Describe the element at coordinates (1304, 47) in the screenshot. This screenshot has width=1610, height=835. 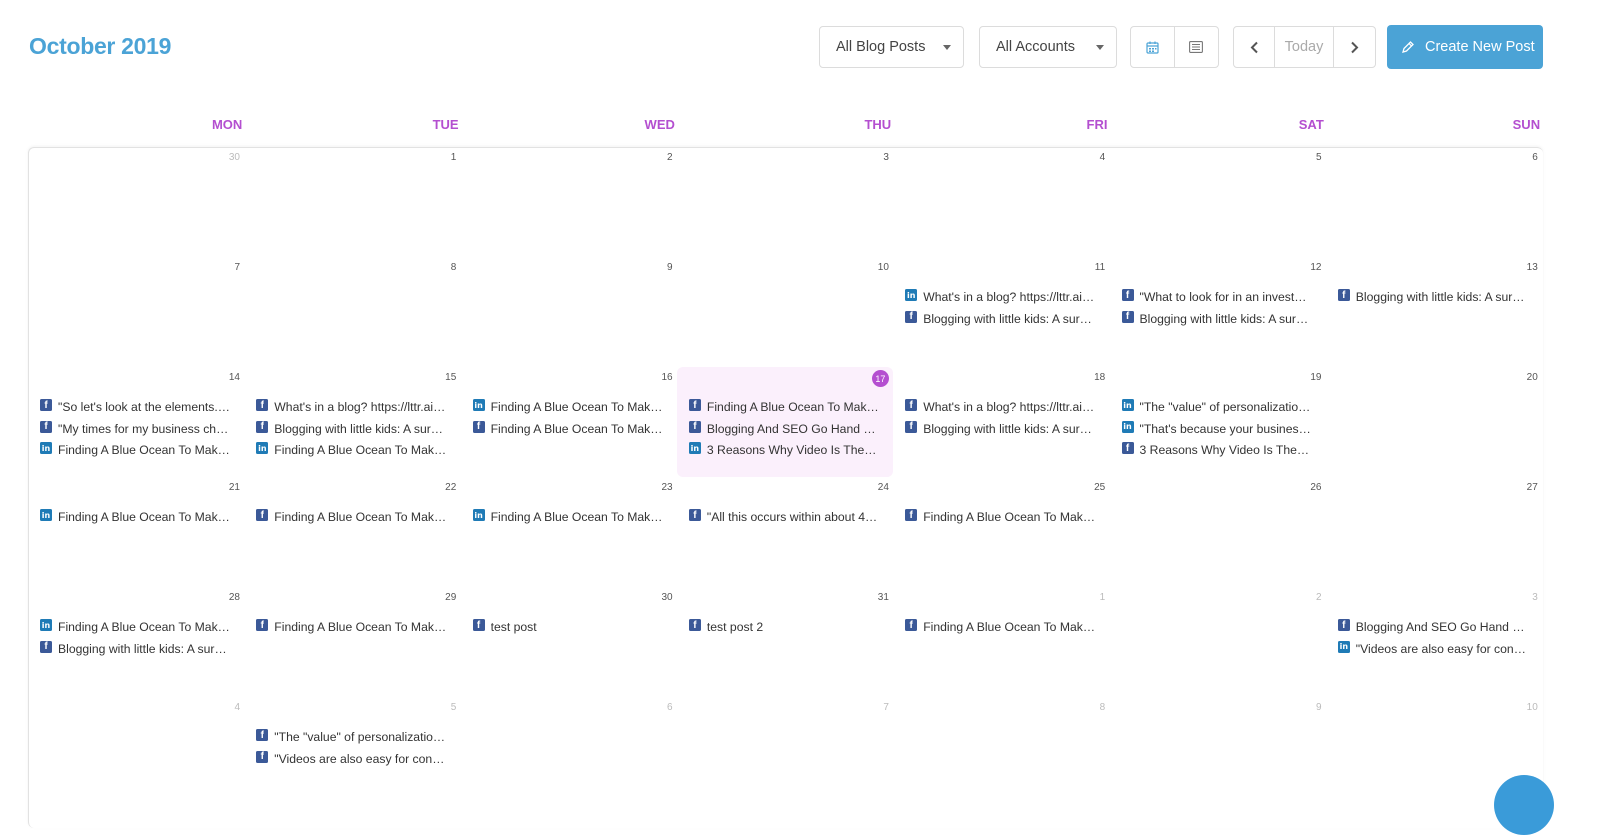
I see `today-button: Today` at that location.